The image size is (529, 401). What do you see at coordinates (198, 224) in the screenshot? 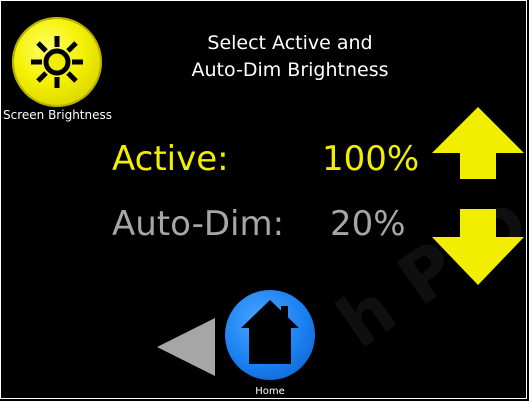
I see `auto-dim-label: Auto-Dim:` at bounding box center [198, 224].